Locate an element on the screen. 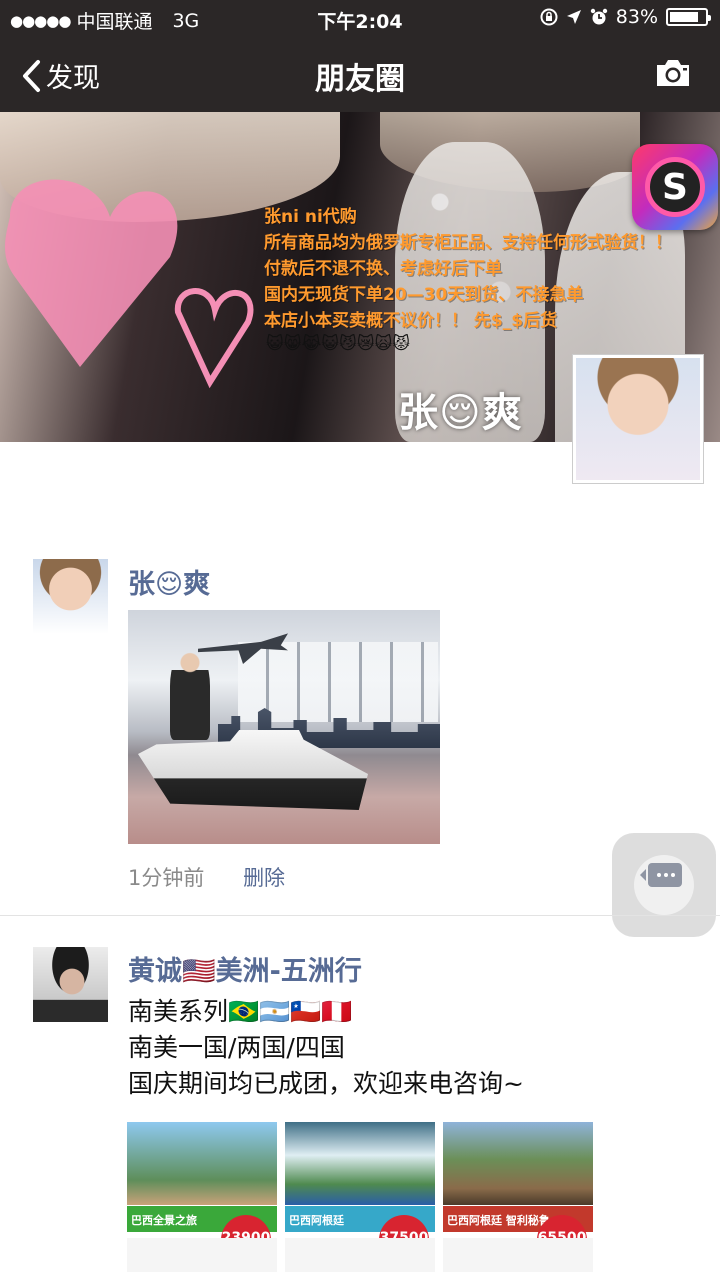 The width and height of the screenshot is (720, 1280). post-text: 南美系列🇧🇷🇦🇷🇨🇱🇵🇪 南美一国/两国/四国 国庆期间均已成团，欢迎来电咨询~ is located at coordinates (326, 1048).